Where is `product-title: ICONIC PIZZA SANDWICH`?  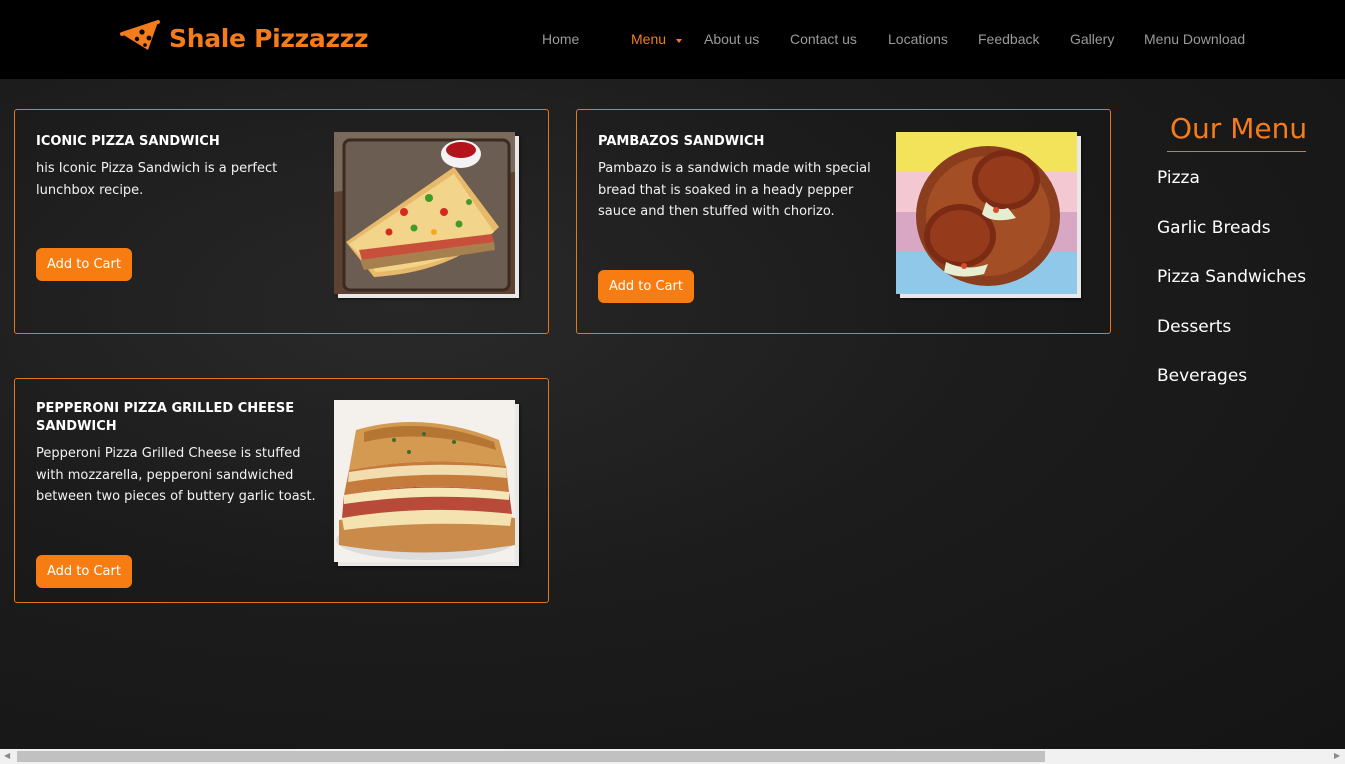
product-title: ICONIC PIZZA SANDWICH is located at coordinates (128, 141).